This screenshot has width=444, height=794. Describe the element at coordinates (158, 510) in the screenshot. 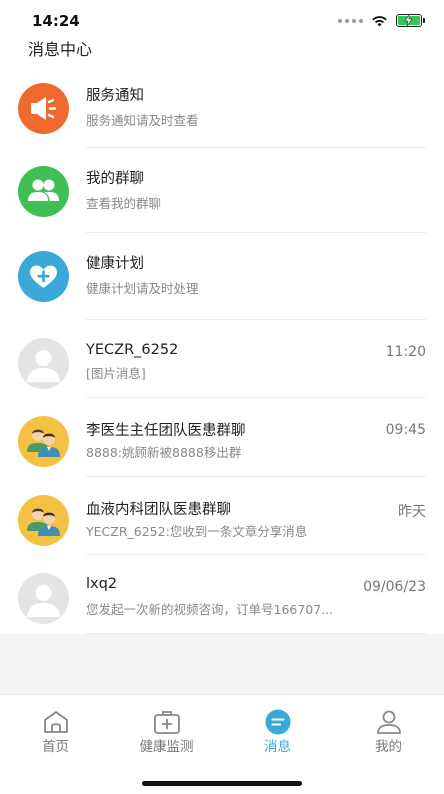

I see `item-title: 血液内科团队医患群聊` at that location.